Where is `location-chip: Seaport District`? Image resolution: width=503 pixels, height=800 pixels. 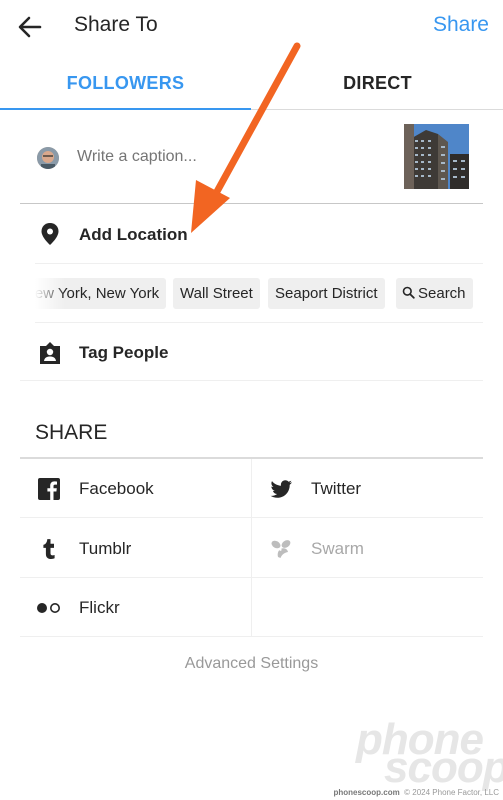
location-chip: Seaport District is located at coordinates (326, 293).